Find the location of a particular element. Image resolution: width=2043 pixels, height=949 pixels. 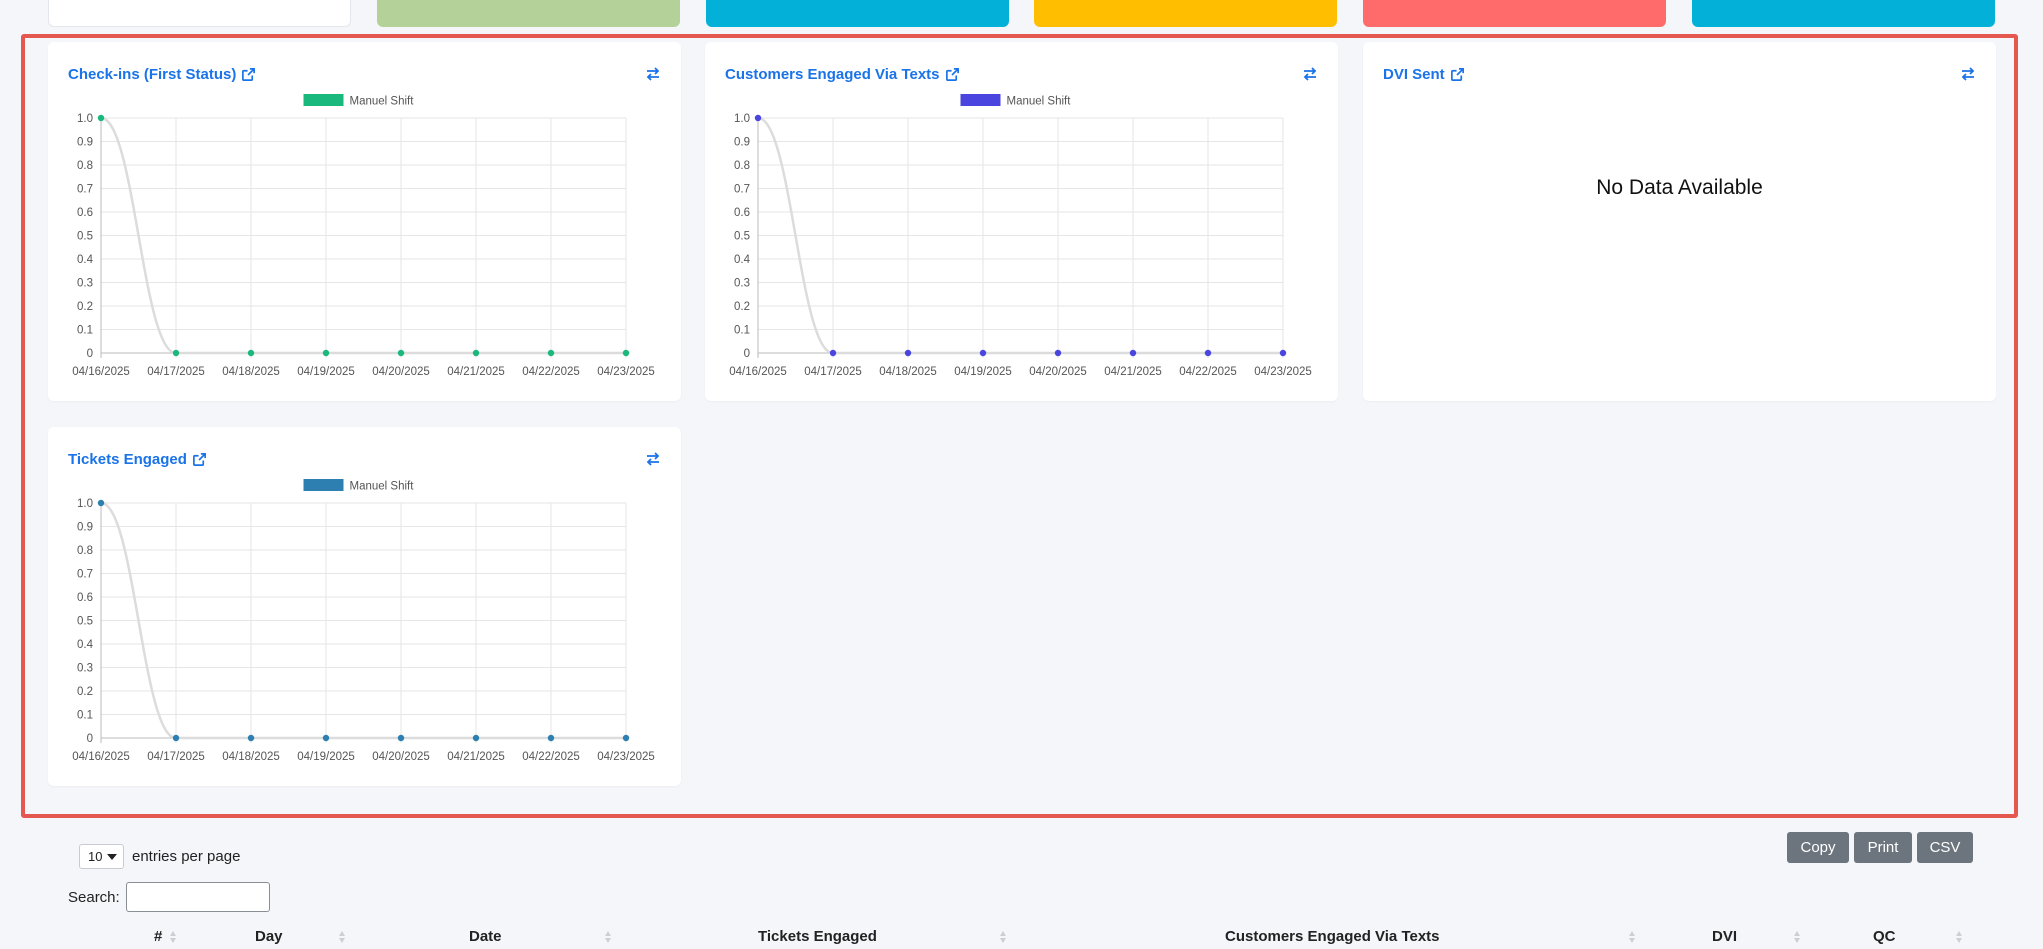

search-label: Search: is located at coordinates (94, 897).